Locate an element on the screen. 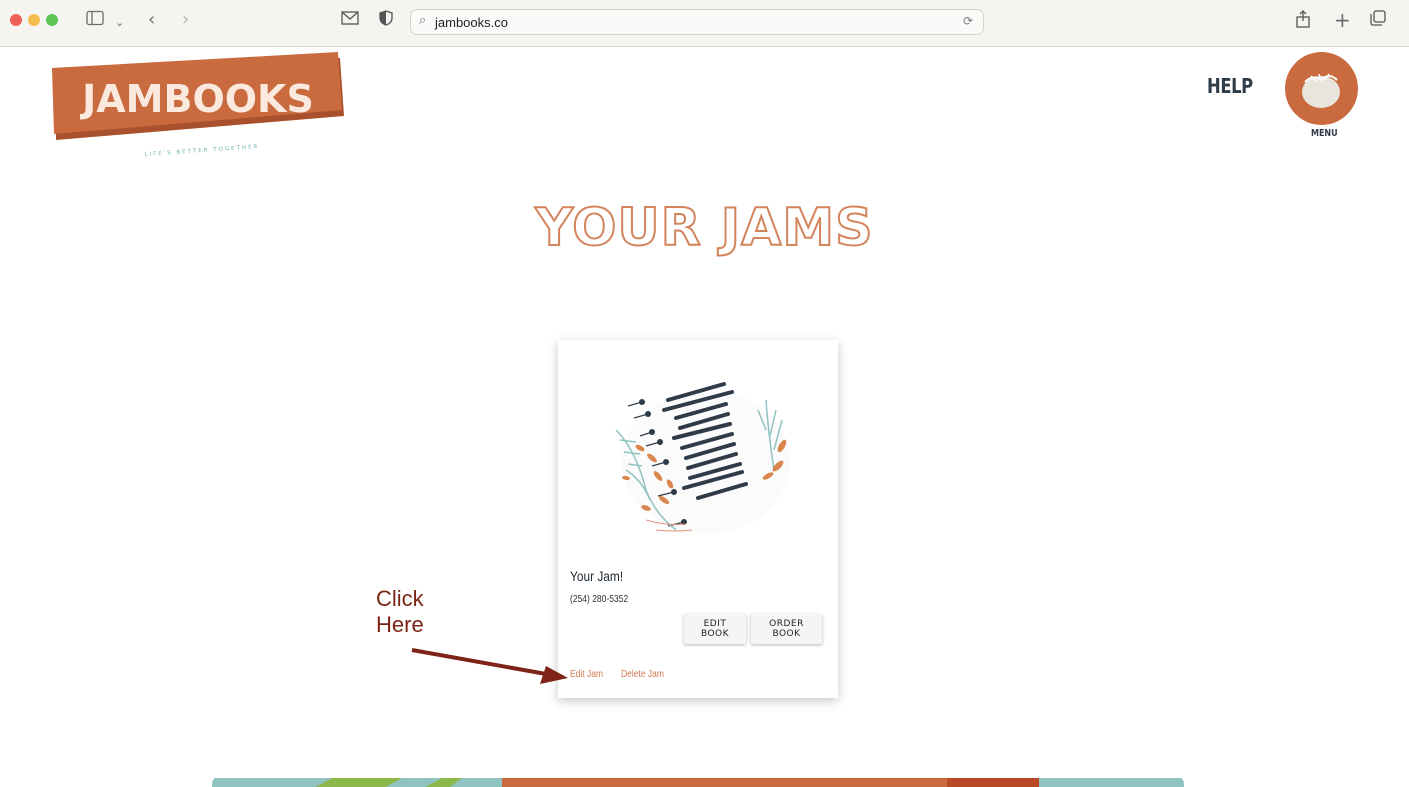  url-text: jambooks.co is located at coordinates (471, 22).